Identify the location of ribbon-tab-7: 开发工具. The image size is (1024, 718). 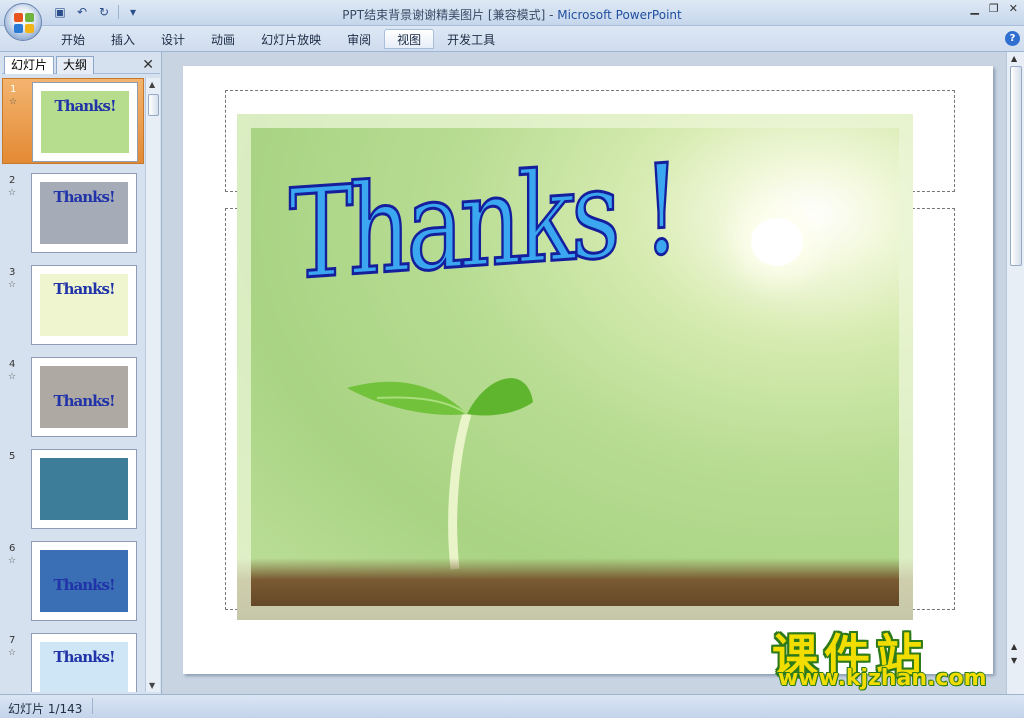
(471, 39).